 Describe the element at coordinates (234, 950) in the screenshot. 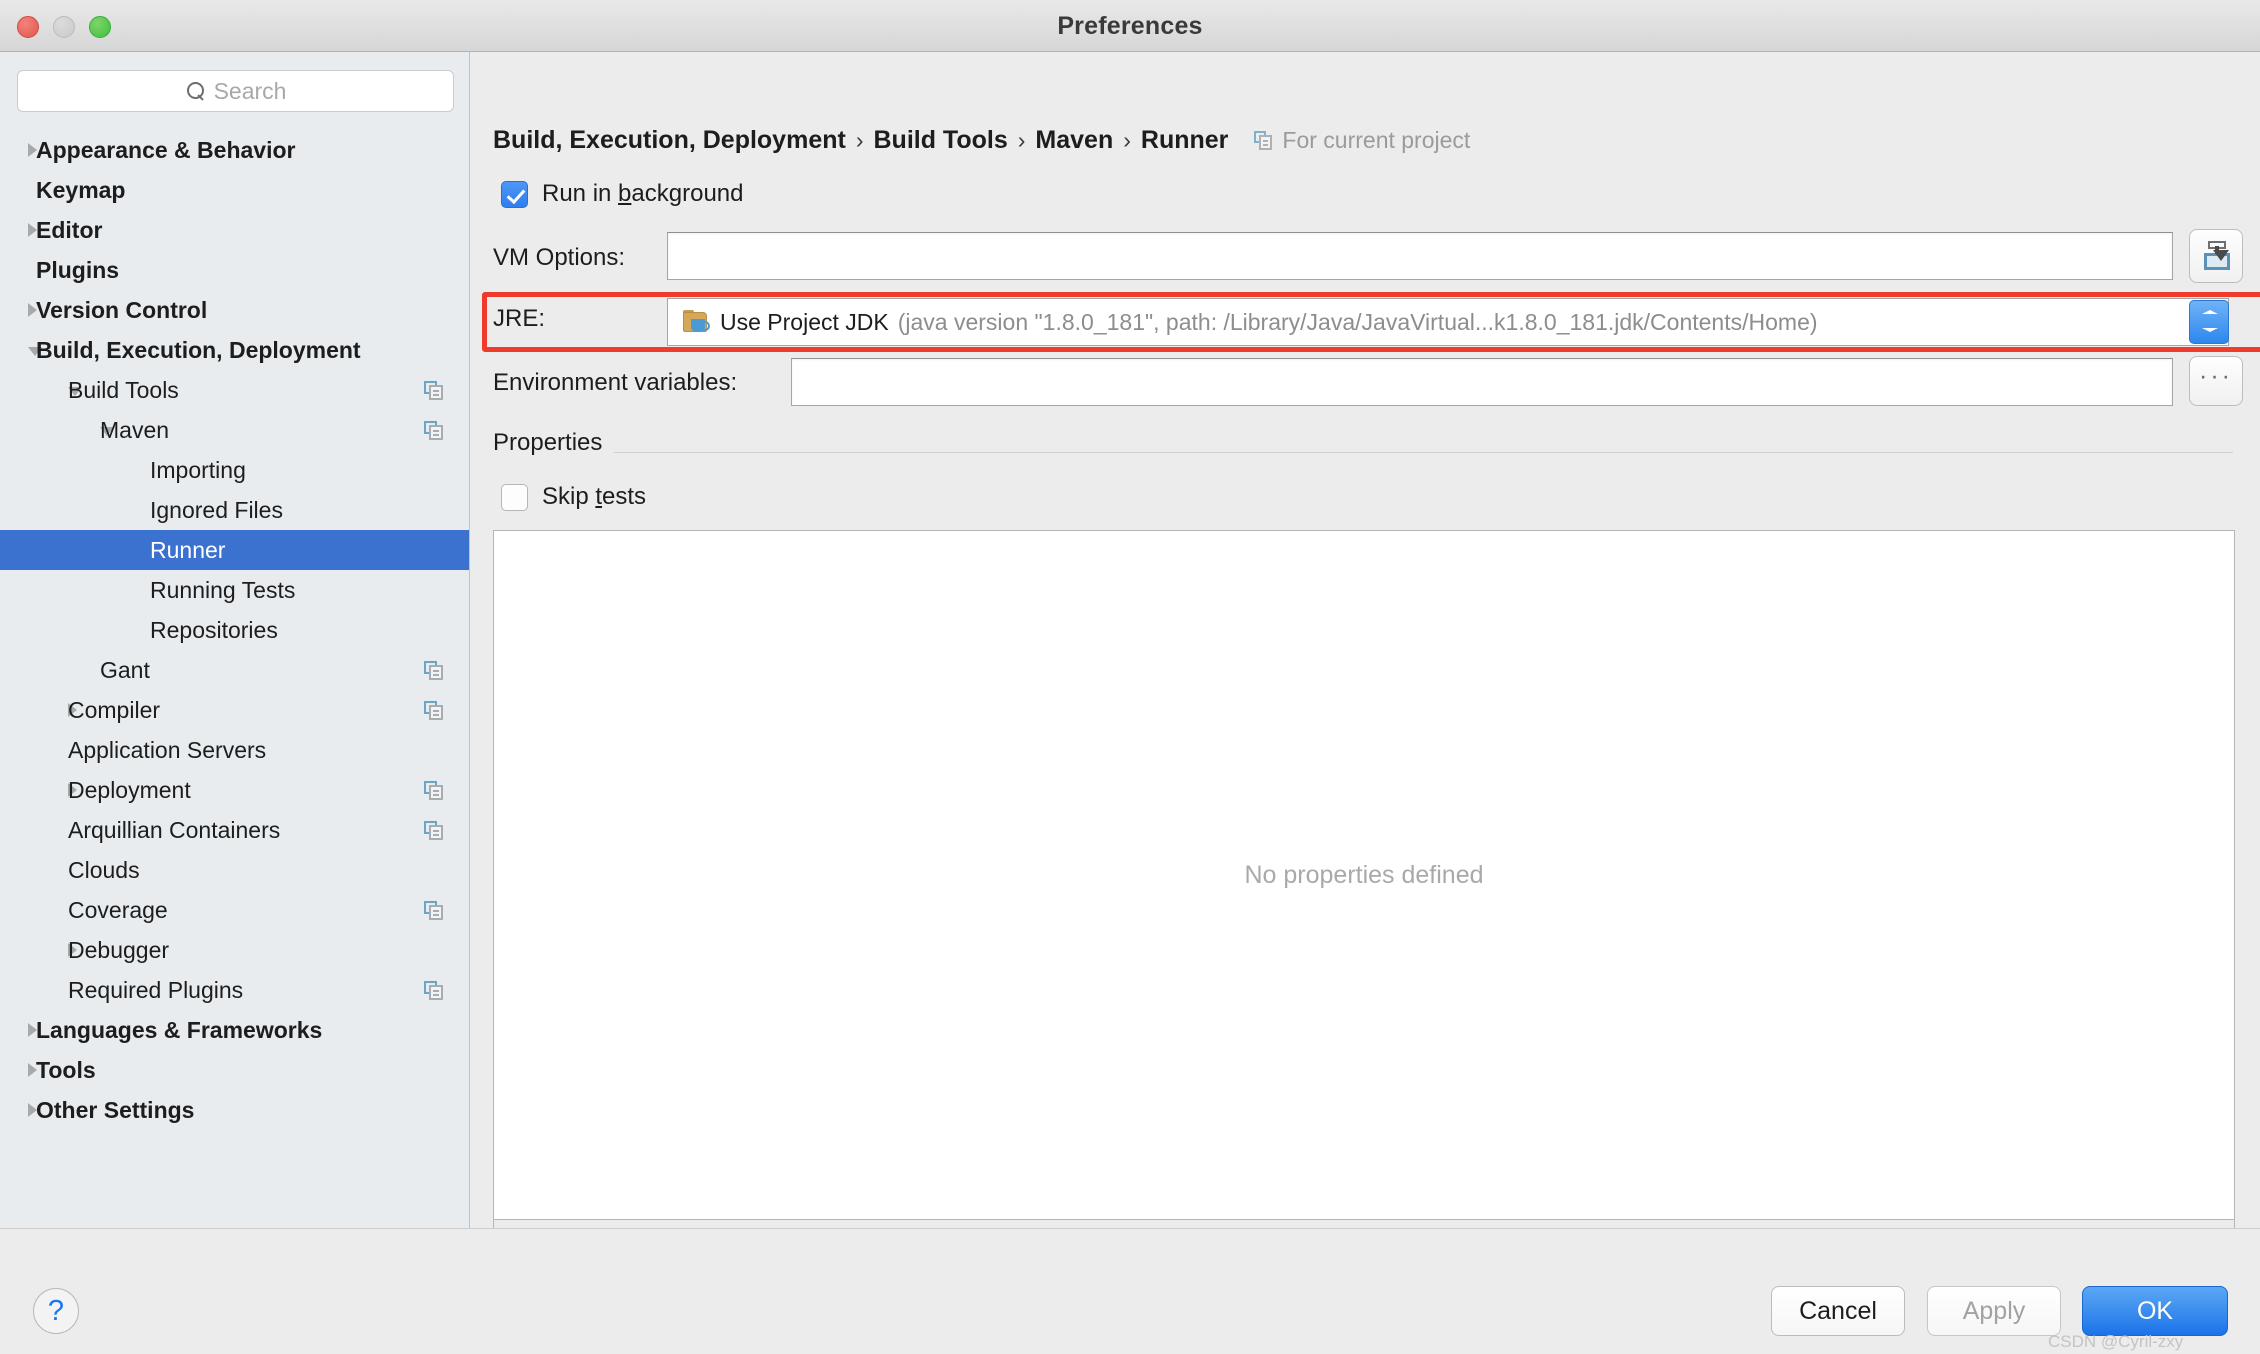

I see `sidebar-item-debugger: Debugger` at that location.